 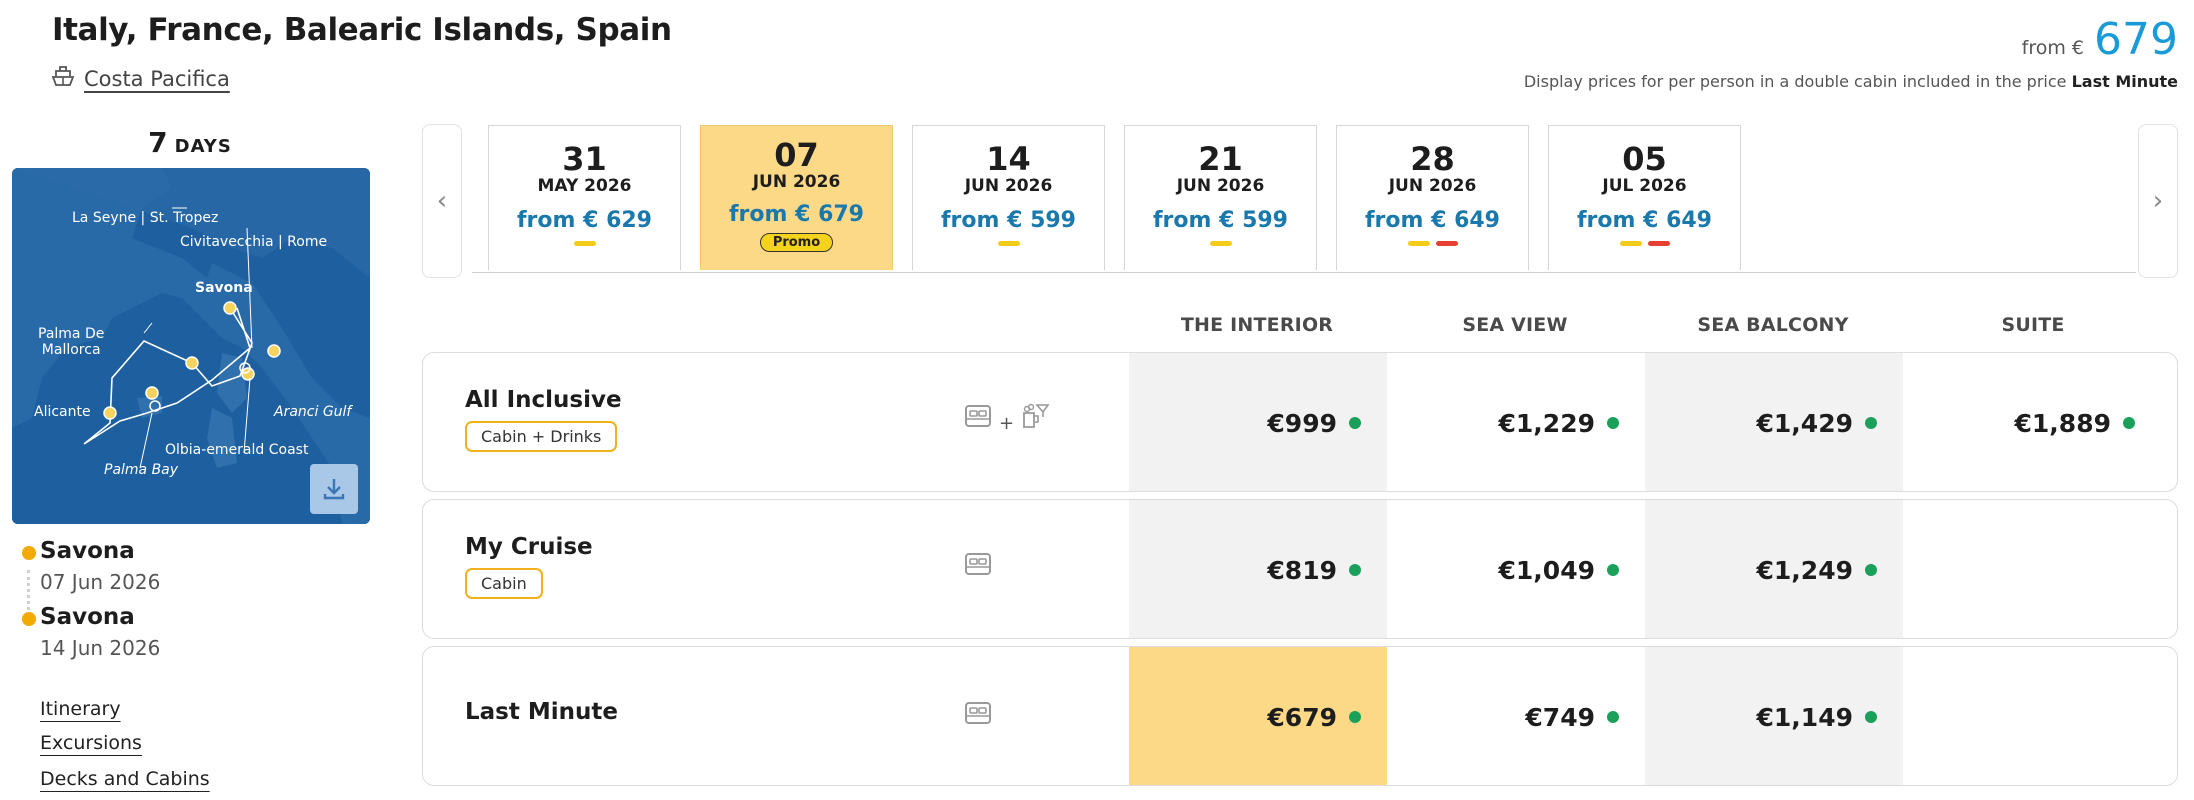 I want to click on rate-icons: +, so click(x=1006, y=418).